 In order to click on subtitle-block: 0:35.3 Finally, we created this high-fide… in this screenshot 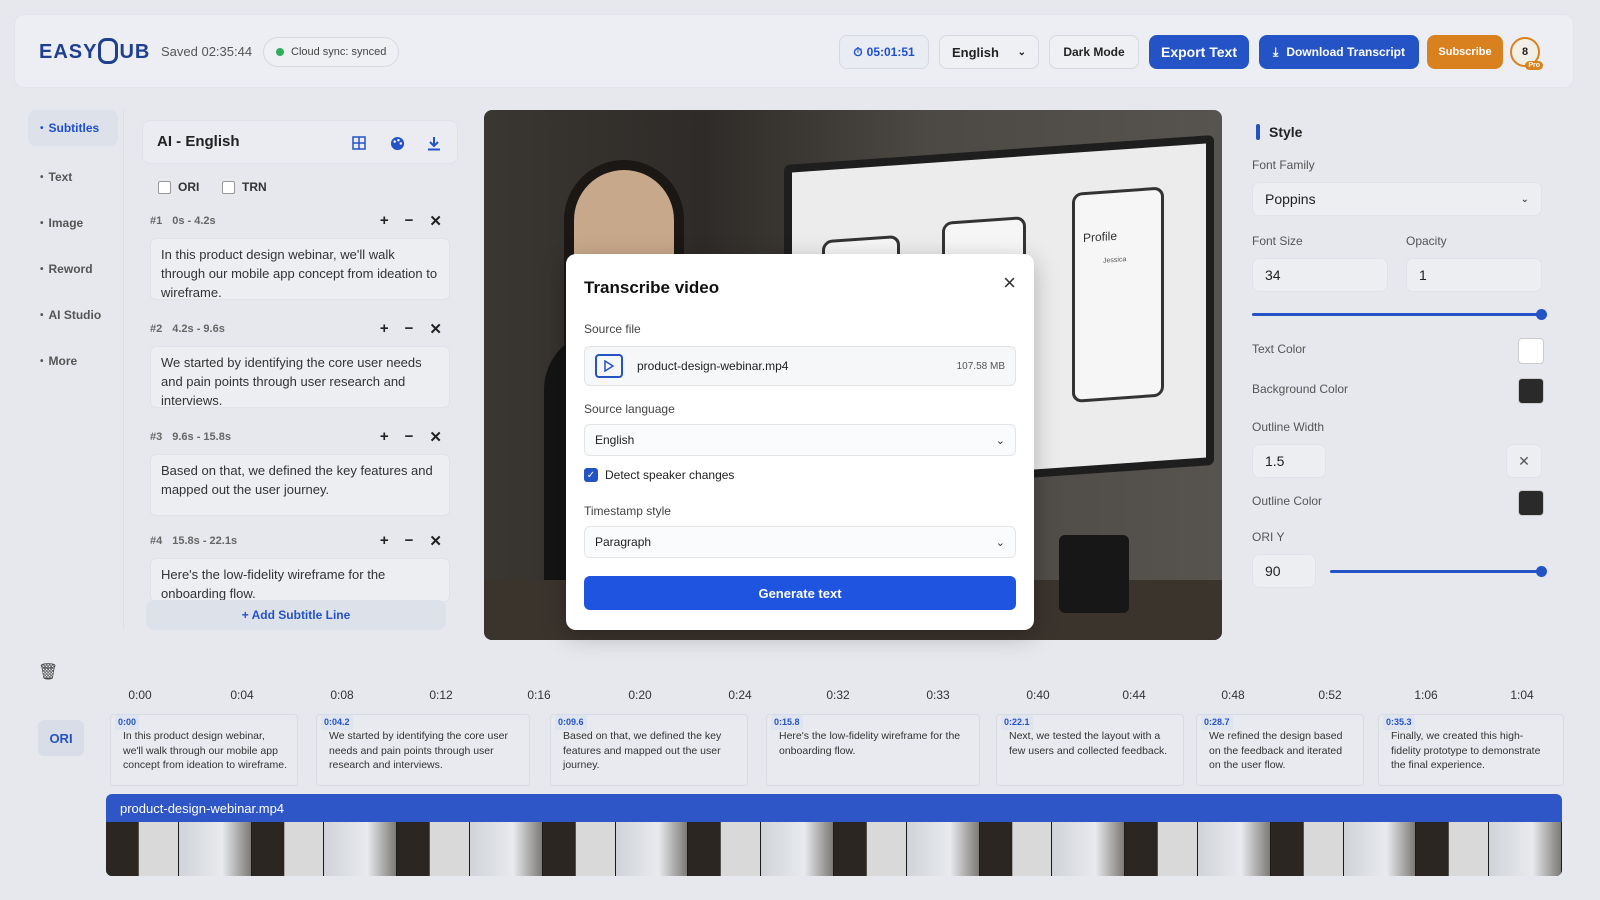, I will do `click(1471, 750)`.